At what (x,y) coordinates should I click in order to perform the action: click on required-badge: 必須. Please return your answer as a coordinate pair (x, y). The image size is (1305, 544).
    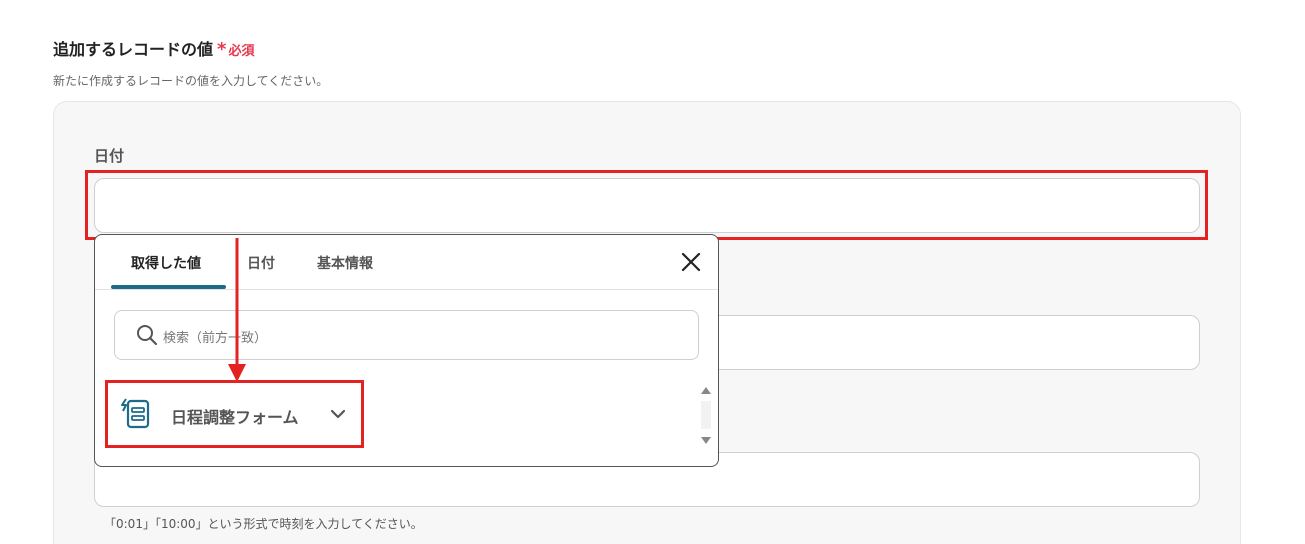
    Looking at the image, I should click on (241, 51).